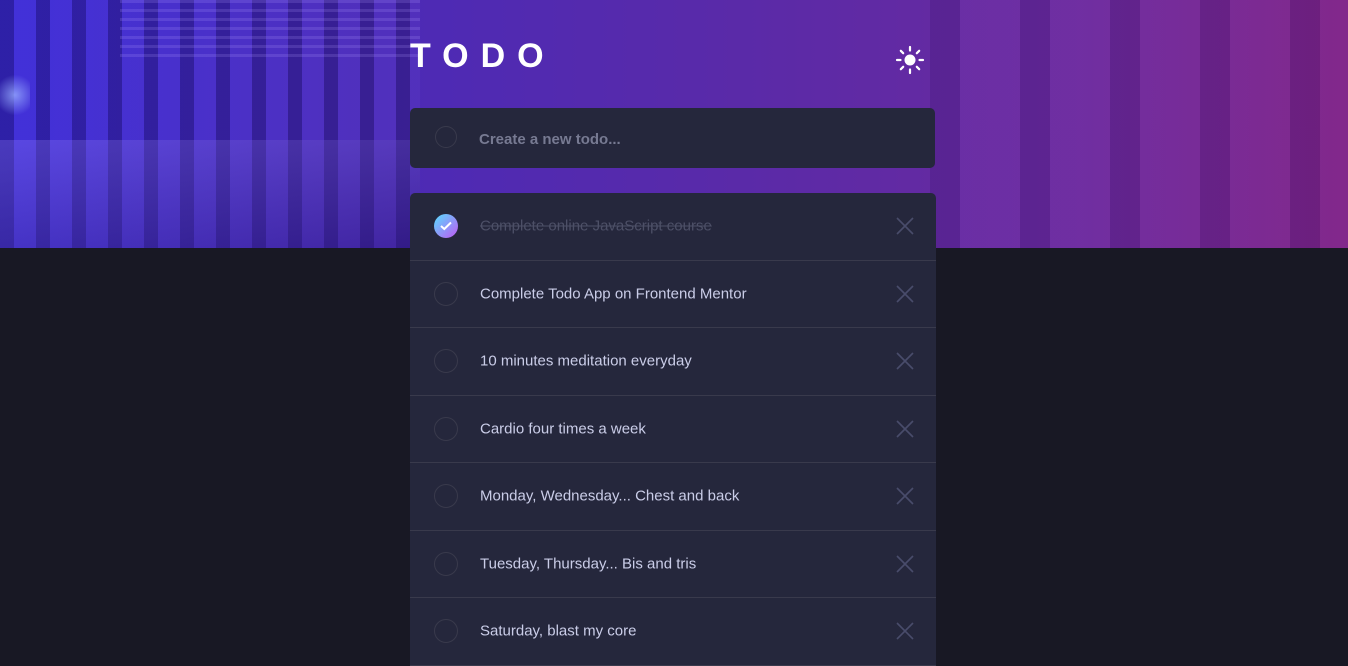 This screenshot has height=666, width=1348. I want to click on todo-checkbox-checked, so click(446, 226).